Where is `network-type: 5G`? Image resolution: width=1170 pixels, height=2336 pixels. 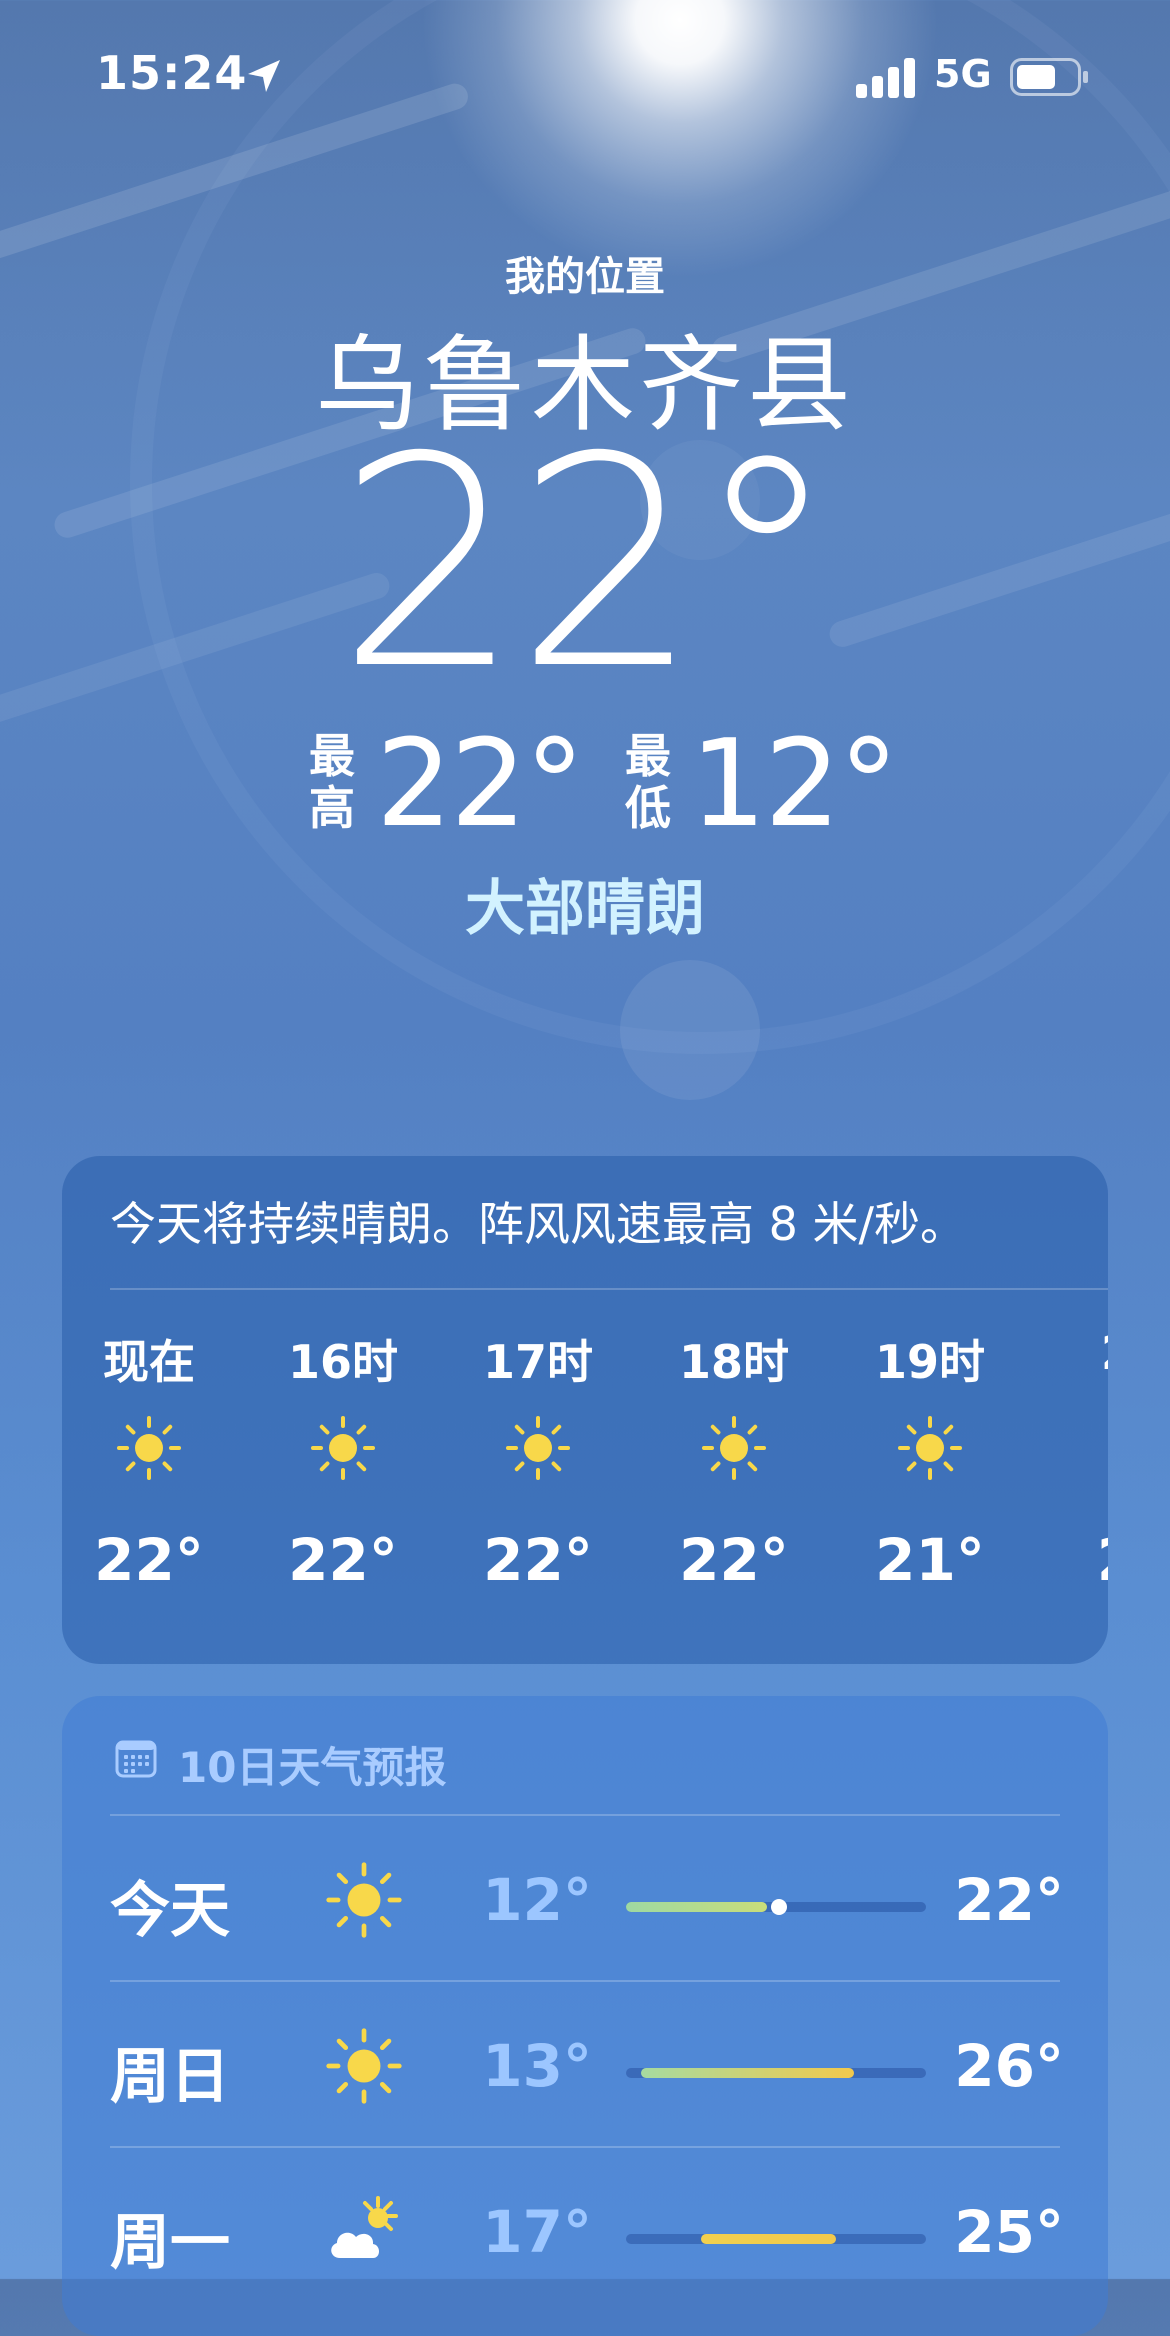
network-type: 5G is located at coordinates (963, 74).